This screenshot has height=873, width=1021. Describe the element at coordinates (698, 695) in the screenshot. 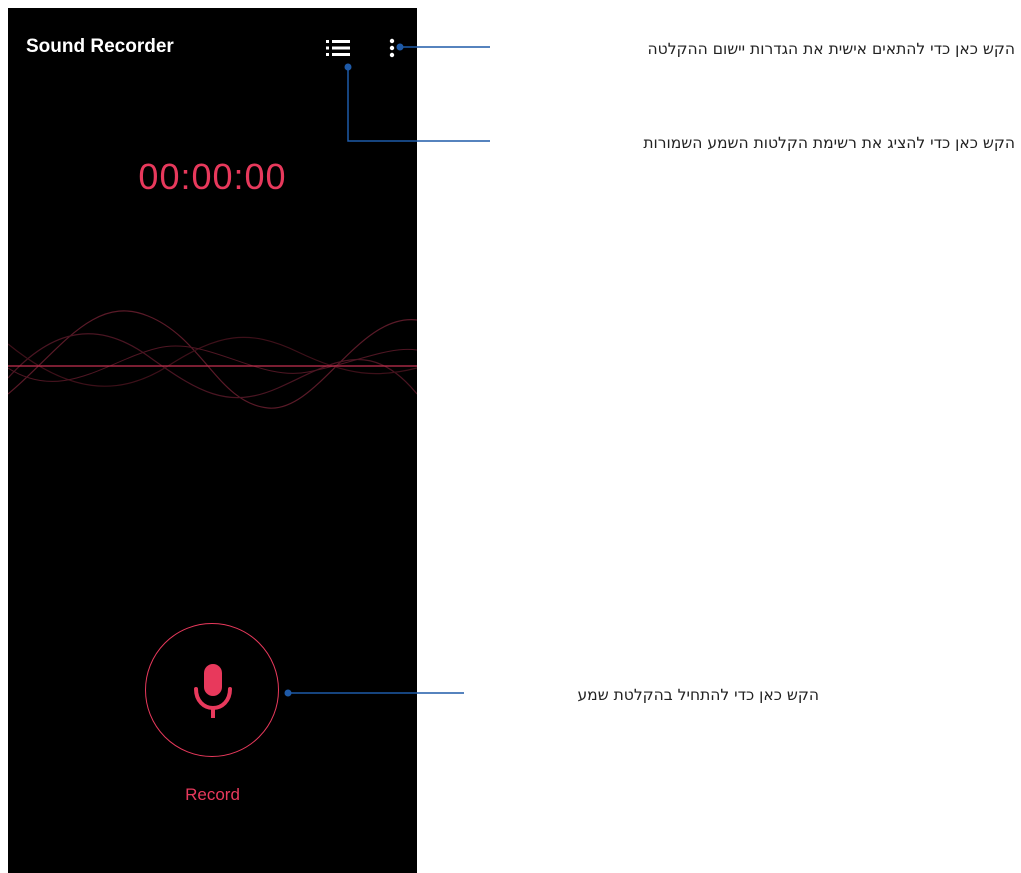

I see `annotation-record: הקש כאן כדי להתחיל בהקלטת שמע` at that location.